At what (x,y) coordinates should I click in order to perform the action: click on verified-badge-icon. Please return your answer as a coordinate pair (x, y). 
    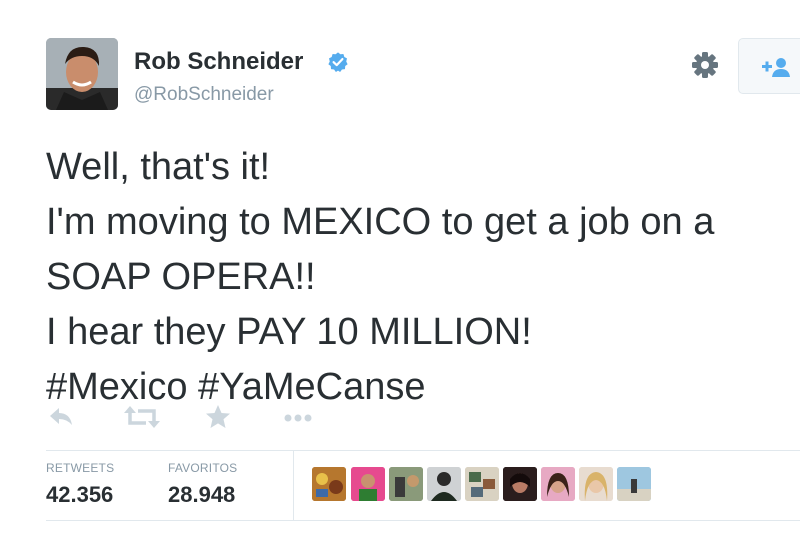
    Looking at the image, I should click on (338, 62).